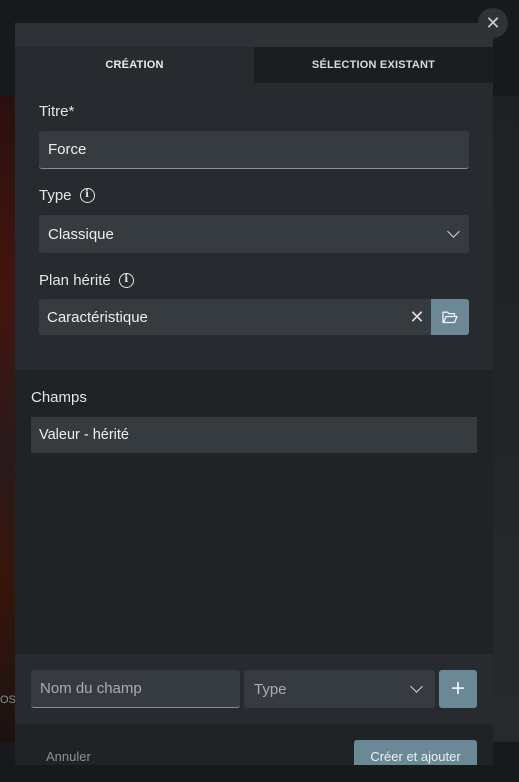  I want to click on plan-label-text: Plan hérité, so click(75, 280).